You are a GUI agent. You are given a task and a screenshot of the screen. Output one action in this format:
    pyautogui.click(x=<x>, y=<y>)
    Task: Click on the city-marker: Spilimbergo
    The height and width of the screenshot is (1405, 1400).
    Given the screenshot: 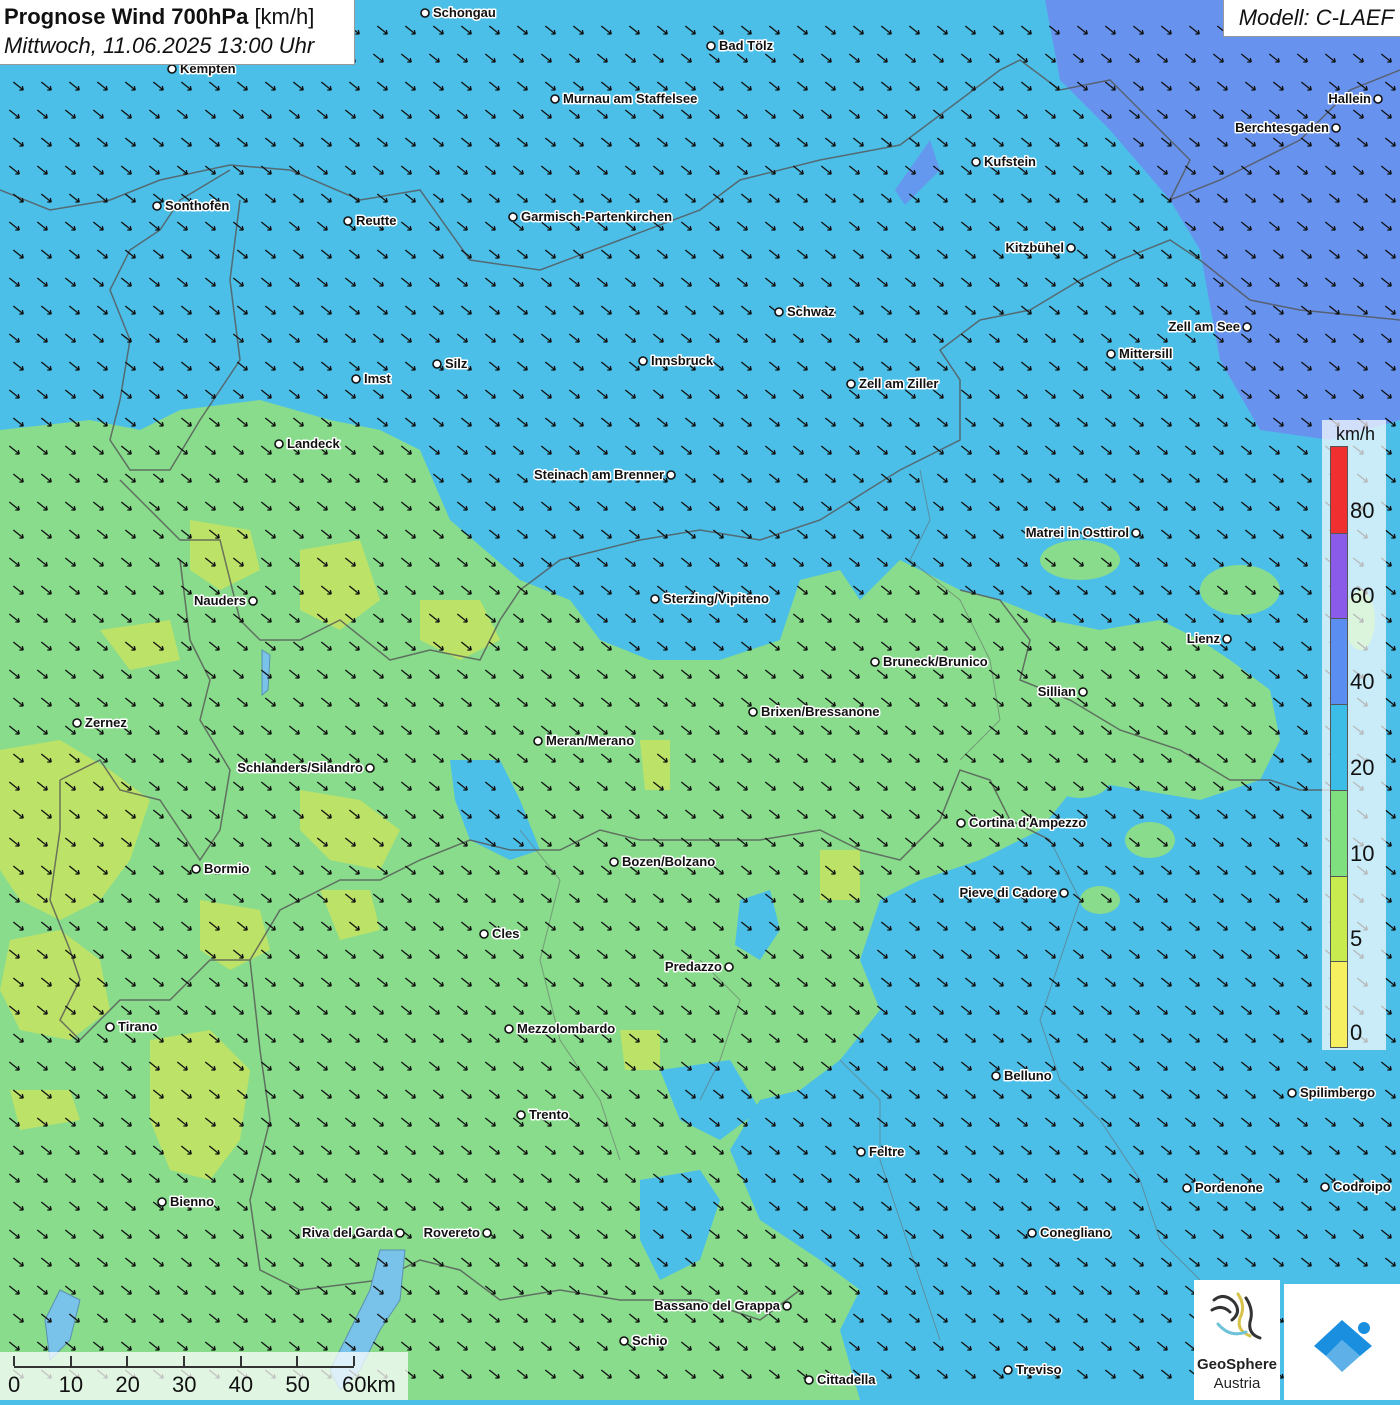 What is the action you would take?
    pyautogui.click(x=1332, y=1093)
    